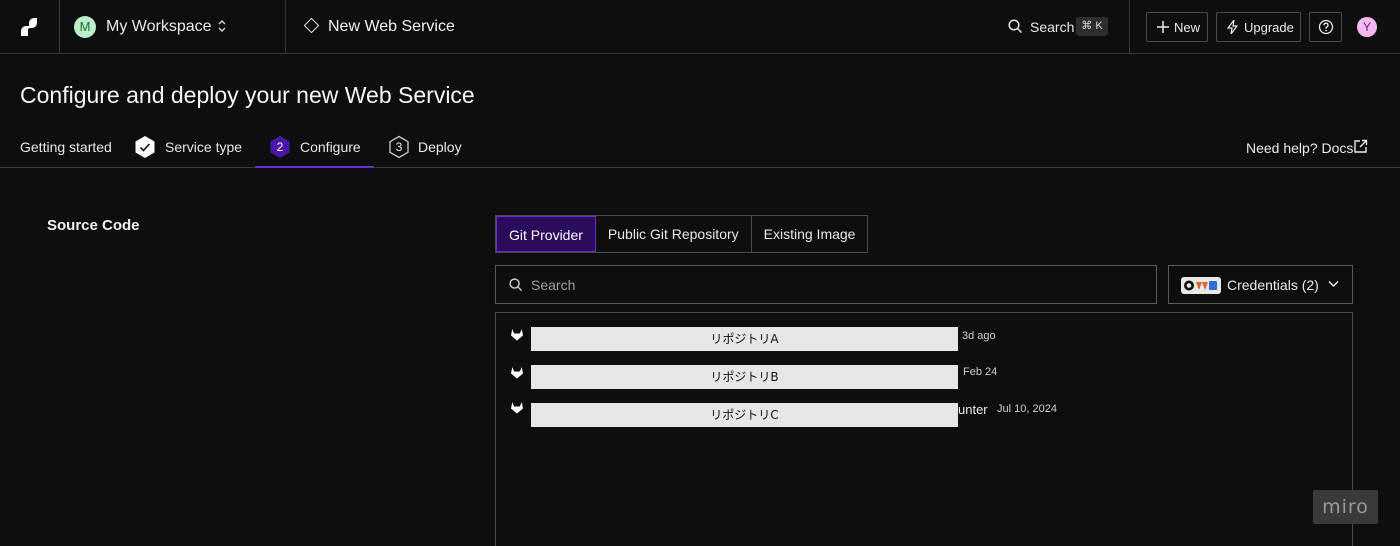  I want to click on help-button, so click(1325, 27).